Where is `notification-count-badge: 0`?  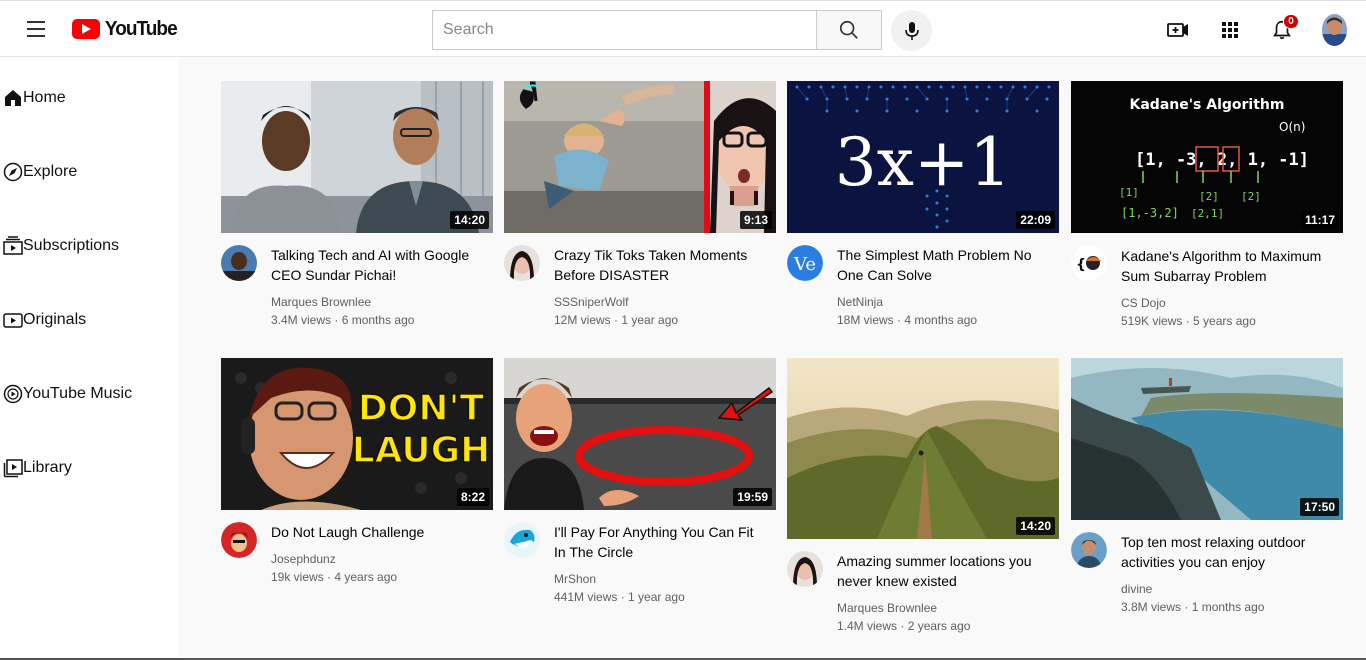 notification-count-badge: 0 is located at coordinates (1291, 21).